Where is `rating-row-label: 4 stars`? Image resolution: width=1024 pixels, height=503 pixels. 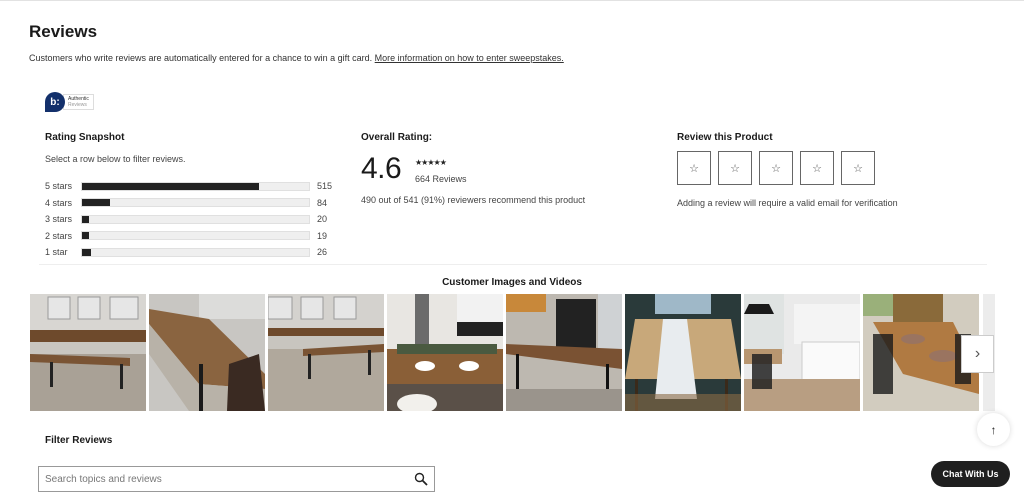 rating-row-label: 4 stars is located at coordinates (59, 202).